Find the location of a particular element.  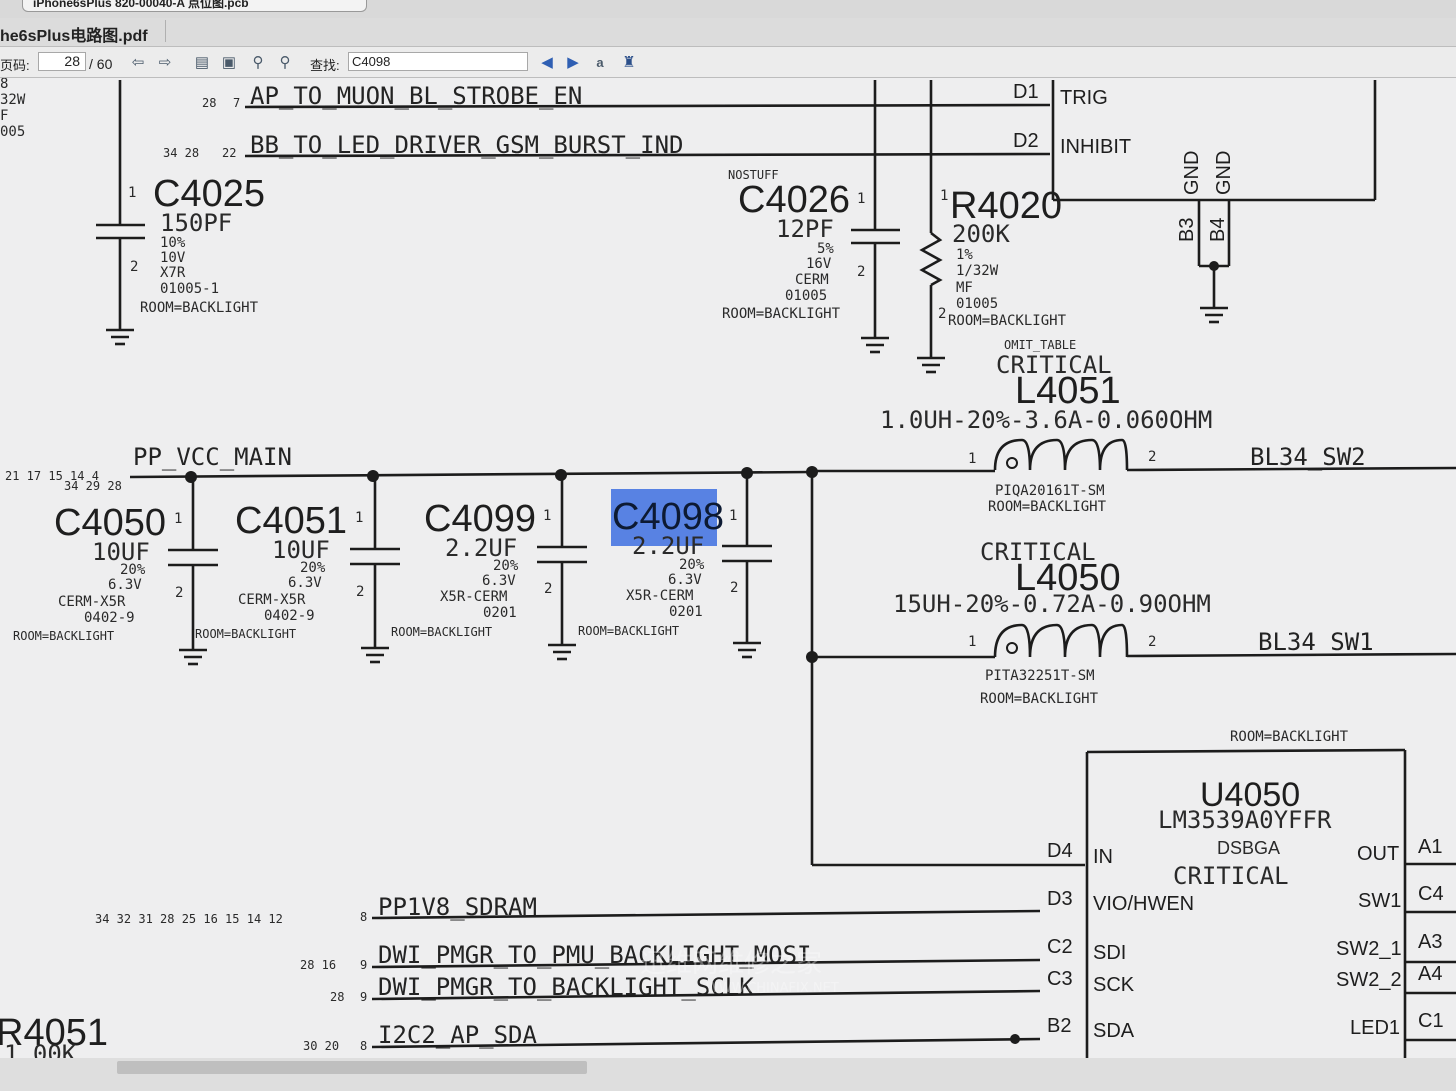

net-sdram: 34 32 31 28 25 16 15 14 12 8 PP1V8_SDRAM is located at coordinates (568, 909).